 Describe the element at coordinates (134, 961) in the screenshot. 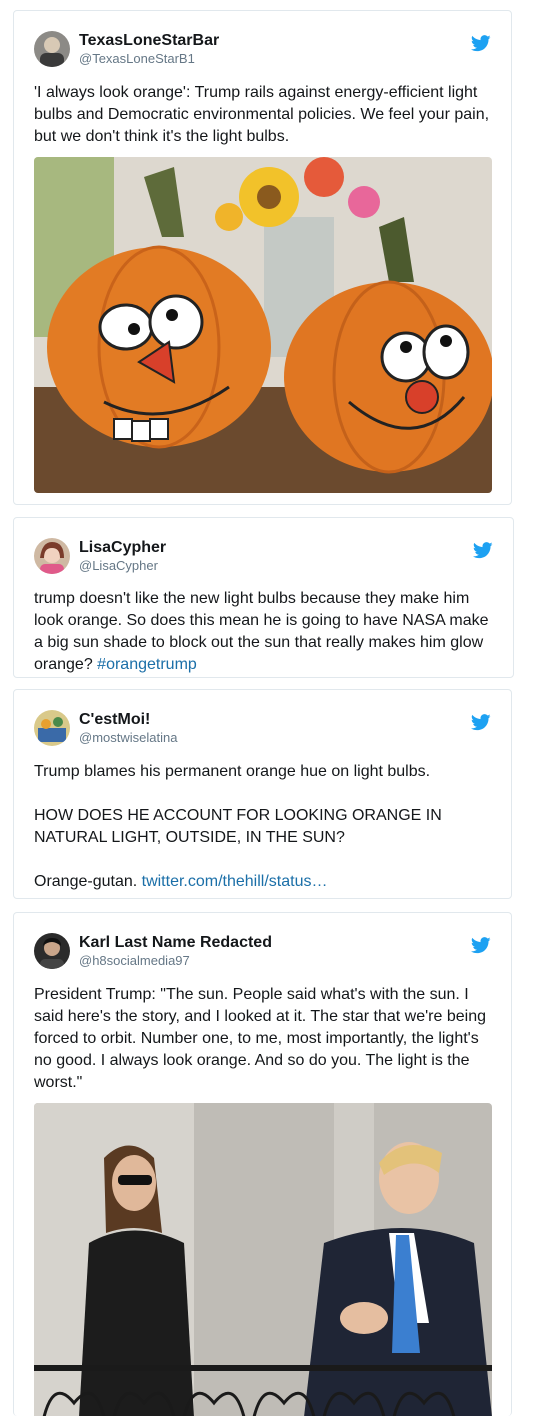

I see `user-handle: @h8socialmedia97` at that location.